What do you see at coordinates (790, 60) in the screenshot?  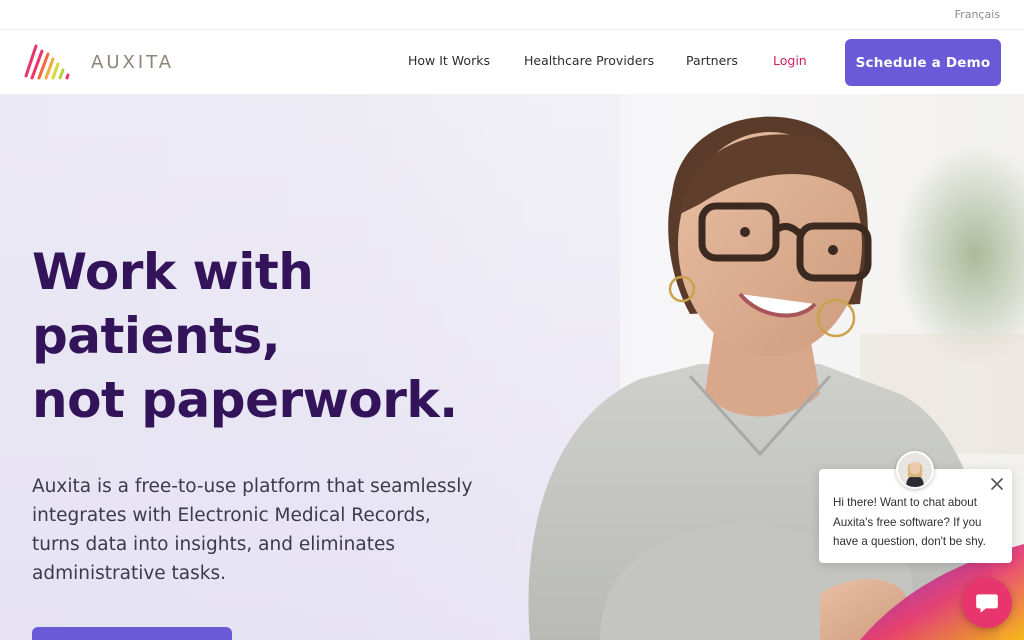 I see `nav-login: Login` at bounding box center [790, 60].